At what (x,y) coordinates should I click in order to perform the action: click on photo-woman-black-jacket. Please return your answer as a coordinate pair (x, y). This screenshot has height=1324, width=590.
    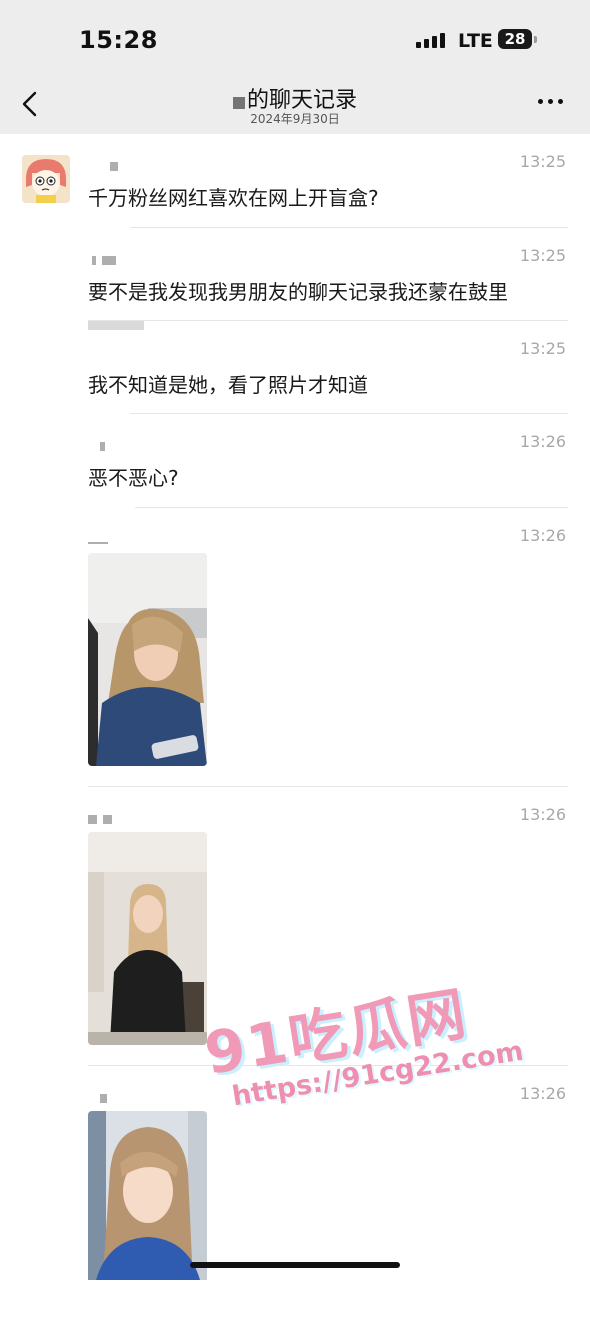
    Looking at the image, I should click on (147, 938).